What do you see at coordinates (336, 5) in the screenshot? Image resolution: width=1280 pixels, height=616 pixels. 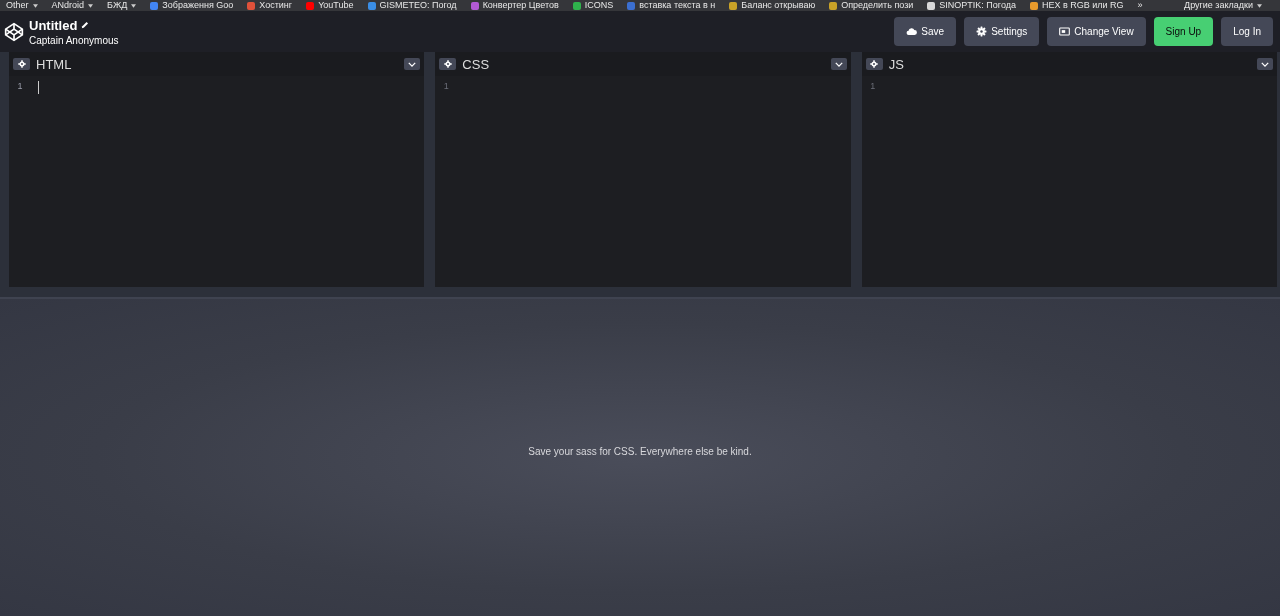 I see `bookmark-link: YouTube` at bounding box center [336, 5].